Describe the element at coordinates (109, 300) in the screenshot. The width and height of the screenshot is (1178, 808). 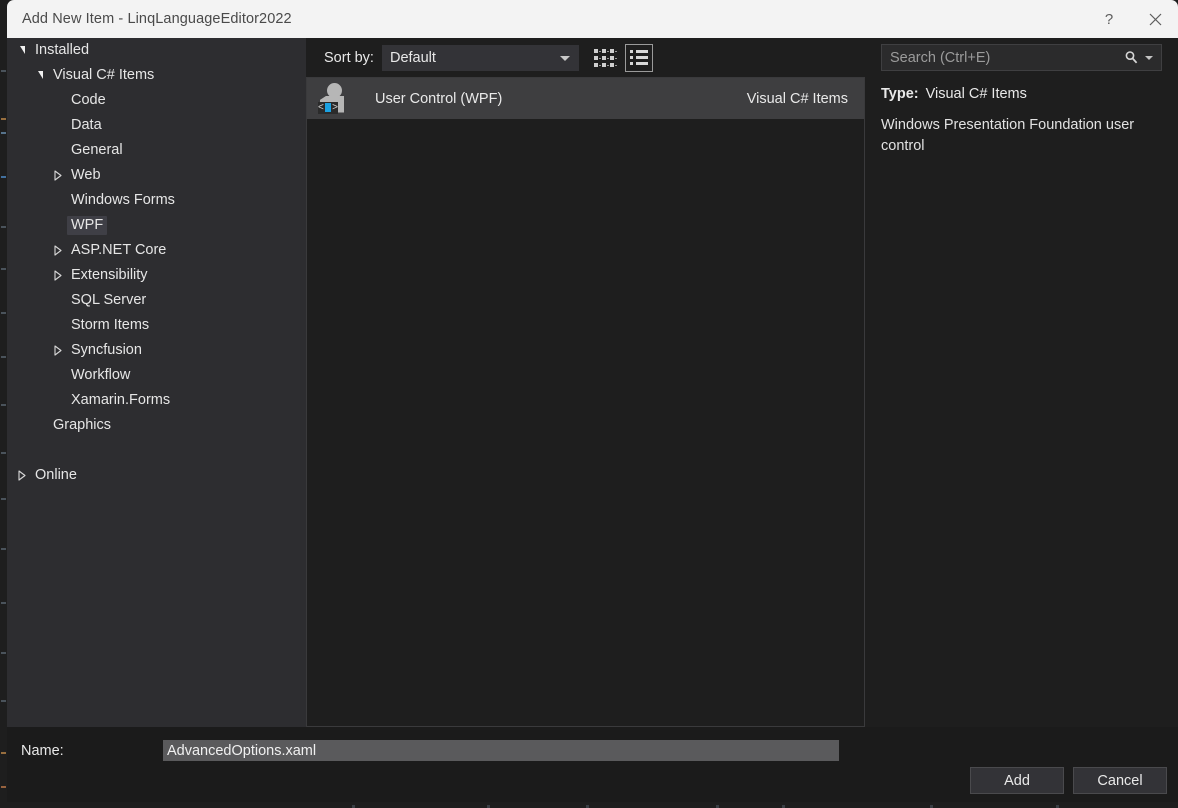
I see `tree-item-label: SQL Server` at that location.